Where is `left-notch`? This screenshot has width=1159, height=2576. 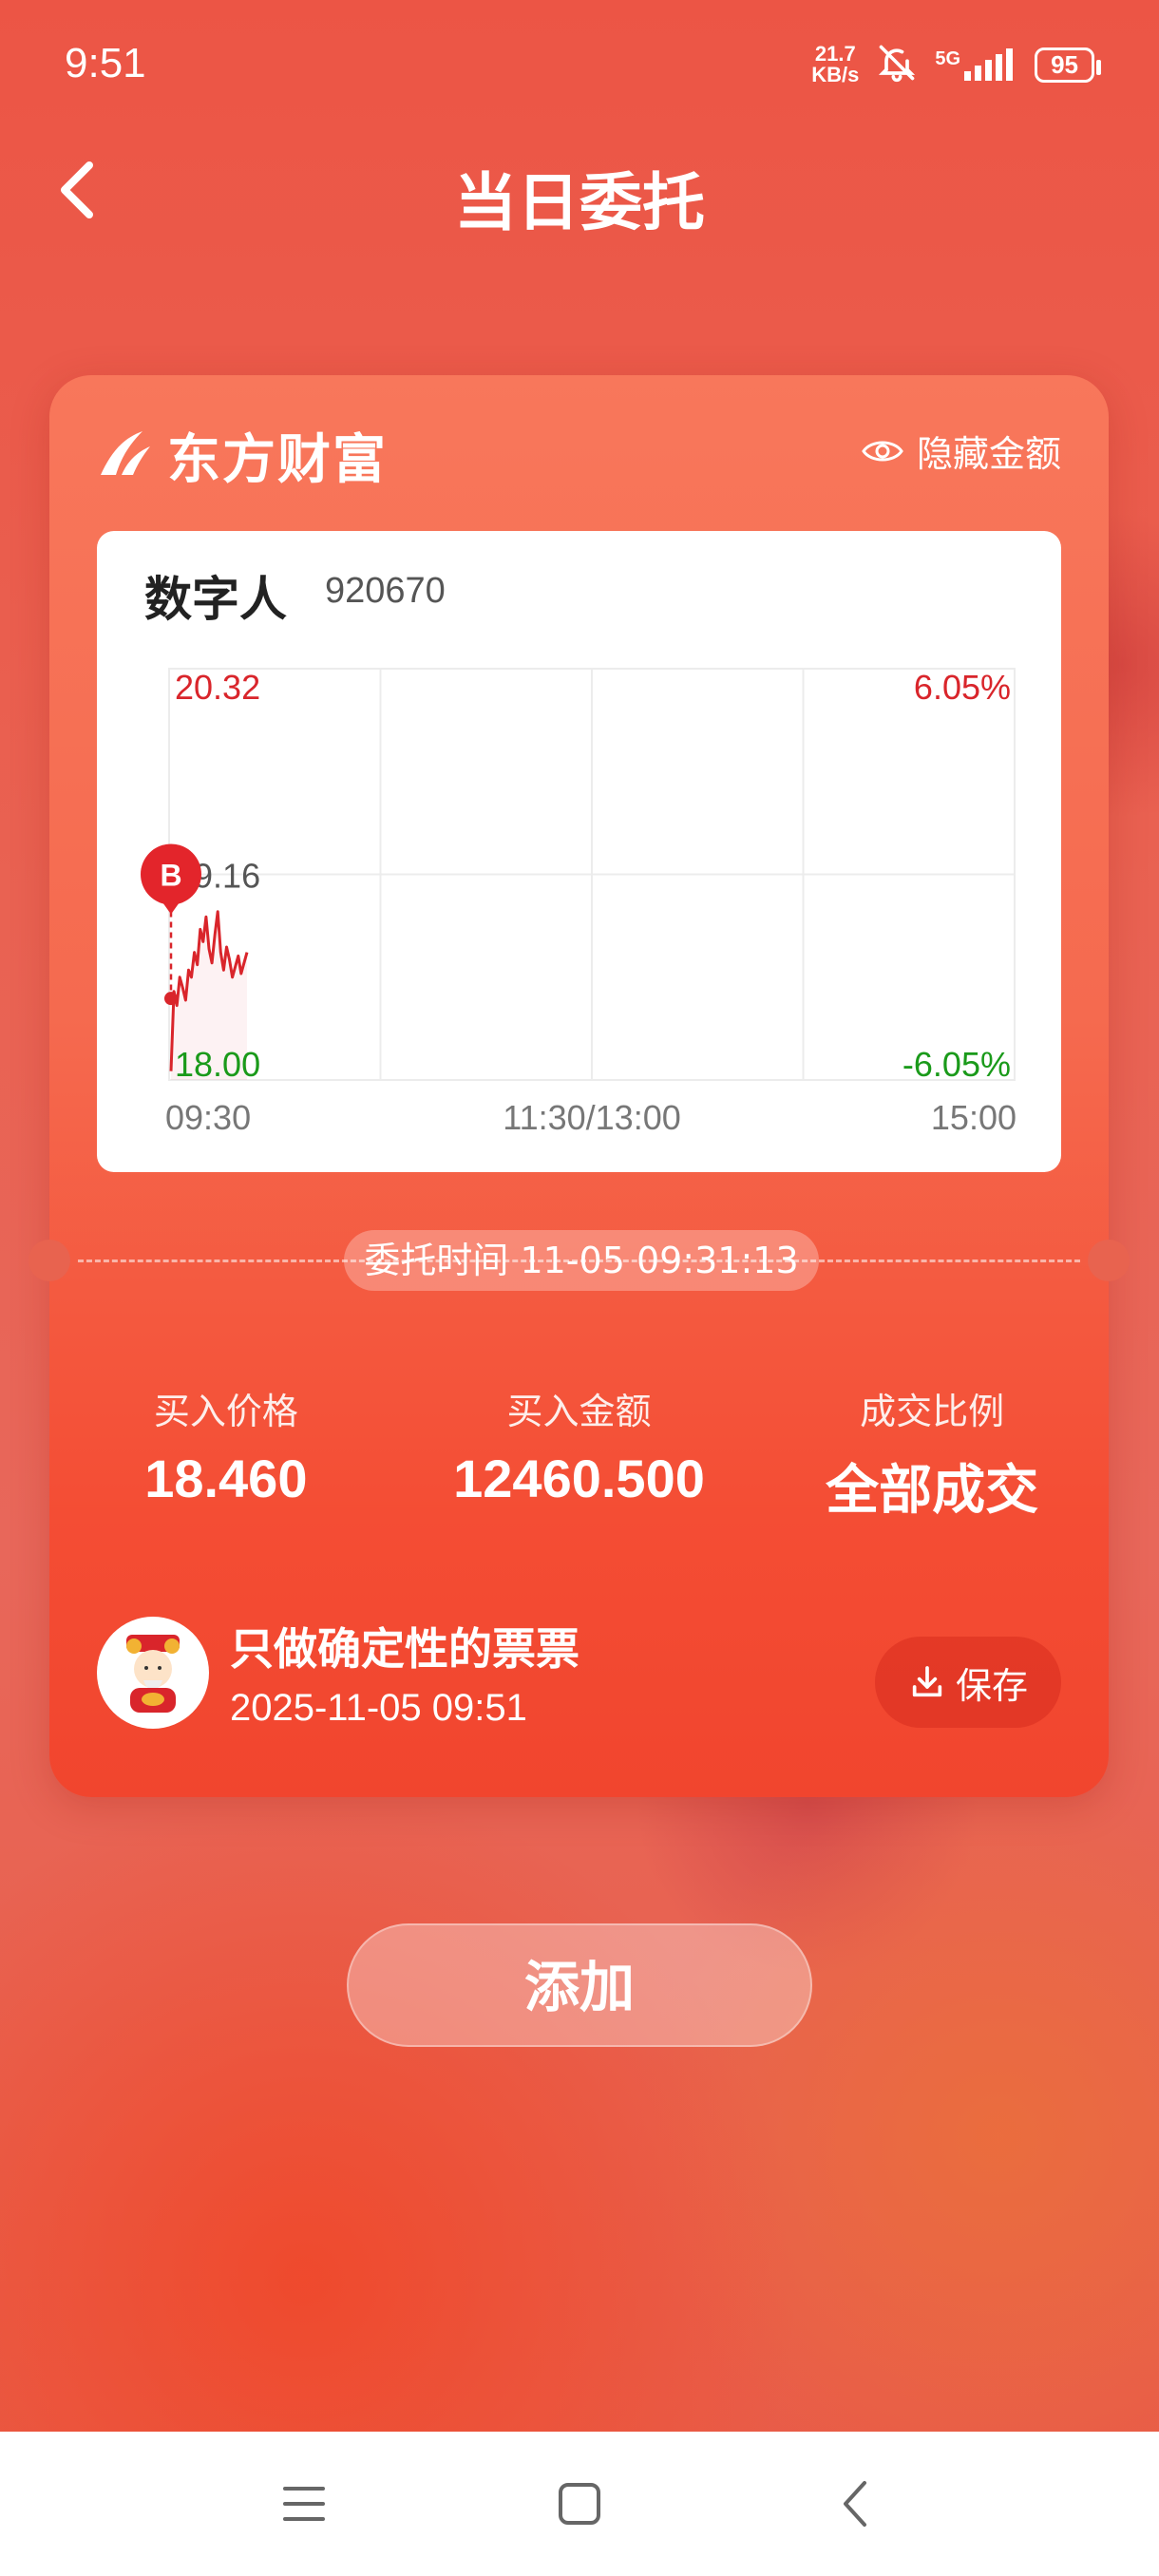 left-notch is located at coordinates (49, 1260).